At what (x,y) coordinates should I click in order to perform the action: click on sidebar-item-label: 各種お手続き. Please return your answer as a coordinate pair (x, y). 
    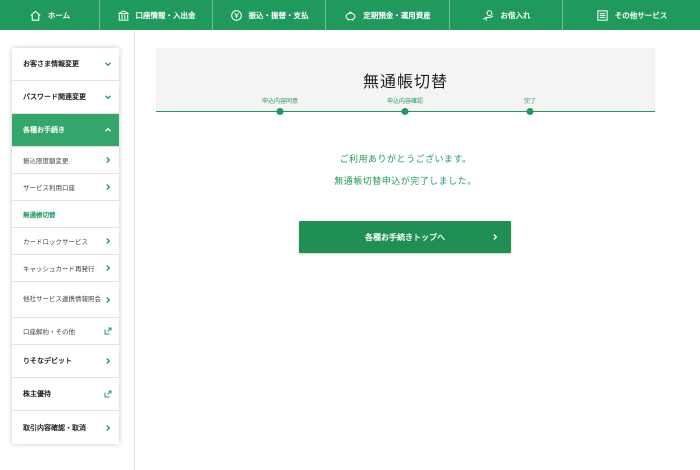
    Looking at the image, I should click on (44, 130).